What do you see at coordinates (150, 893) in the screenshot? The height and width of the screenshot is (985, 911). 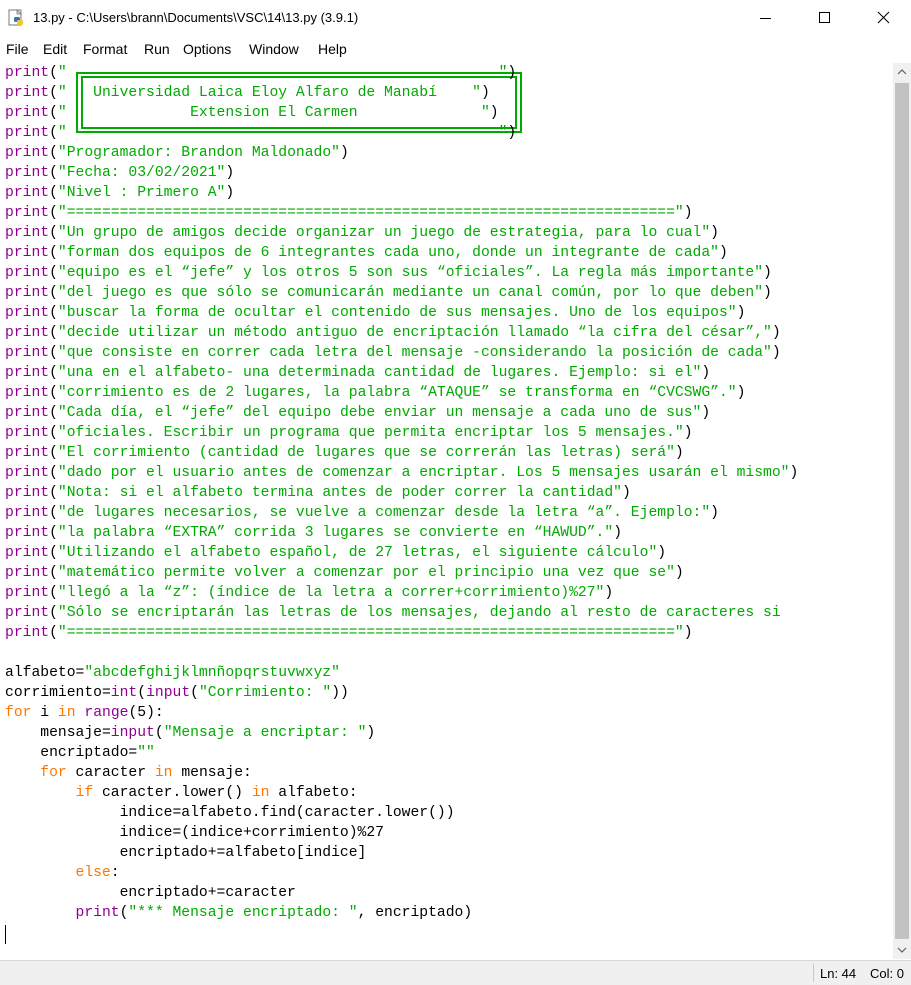 I see `code-line: encriptado+=caracter` at bounding box center [150, 893].